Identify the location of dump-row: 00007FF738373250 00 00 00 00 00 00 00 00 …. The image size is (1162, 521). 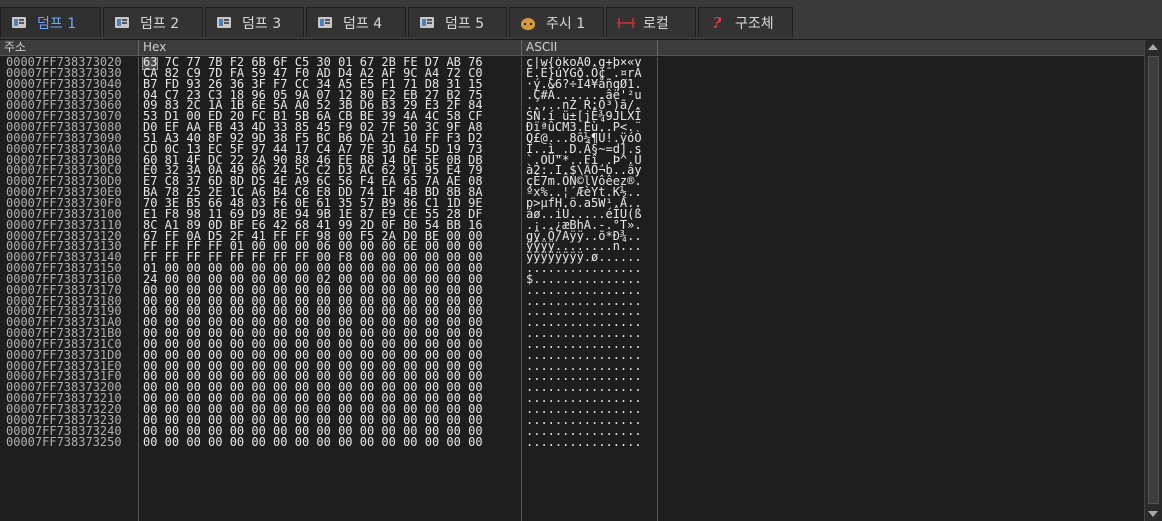
(572, 442).